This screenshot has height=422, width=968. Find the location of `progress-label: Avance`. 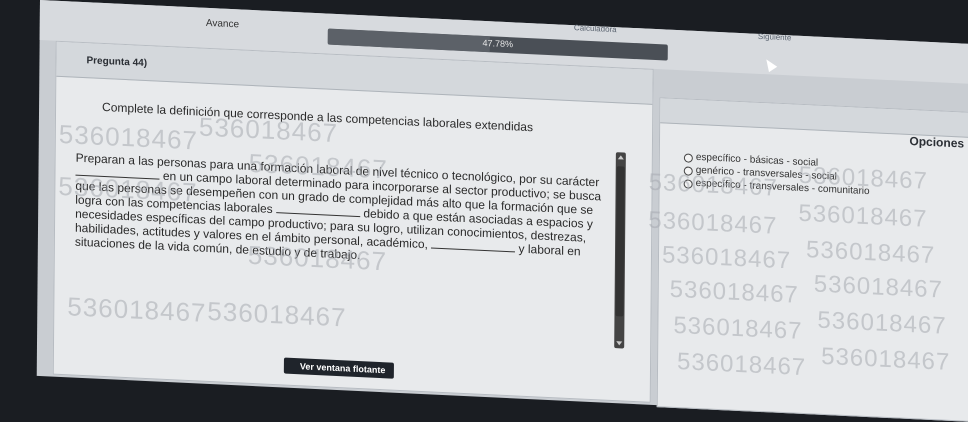

progress-label: Avance is located at coordinates (222, 24).